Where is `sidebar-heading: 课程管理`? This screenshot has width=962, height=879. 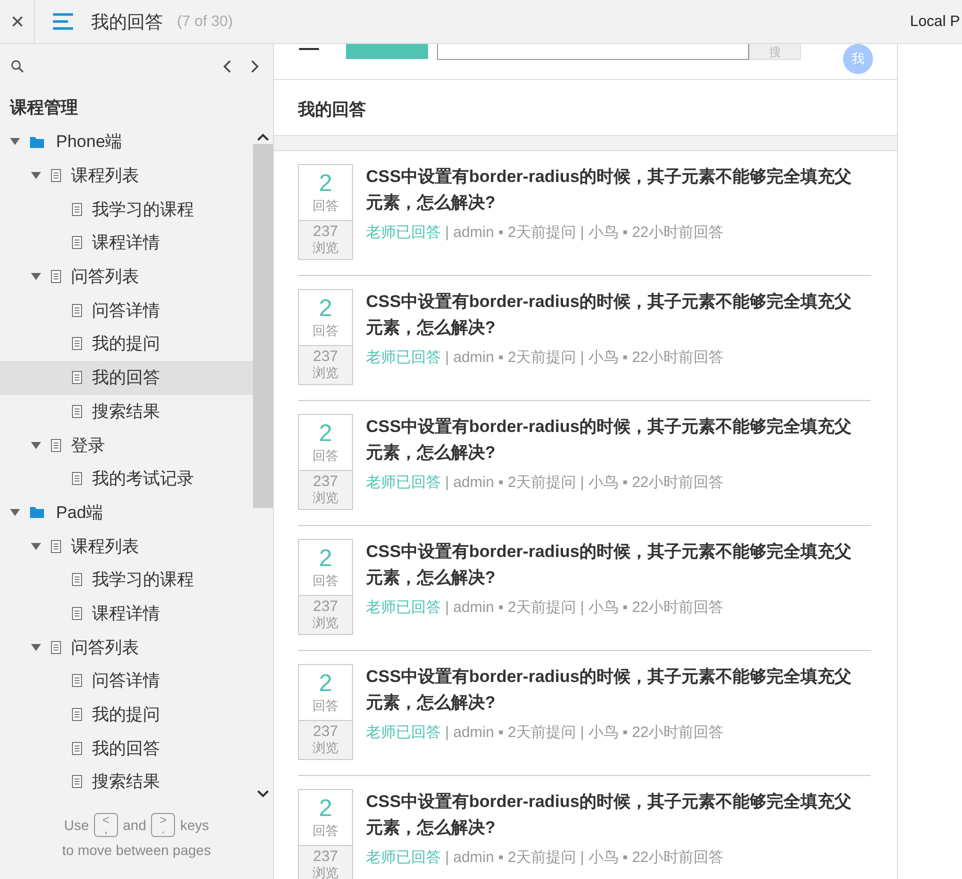
sidebar-heading: 课程管理 is located at coordinates (43, 108).